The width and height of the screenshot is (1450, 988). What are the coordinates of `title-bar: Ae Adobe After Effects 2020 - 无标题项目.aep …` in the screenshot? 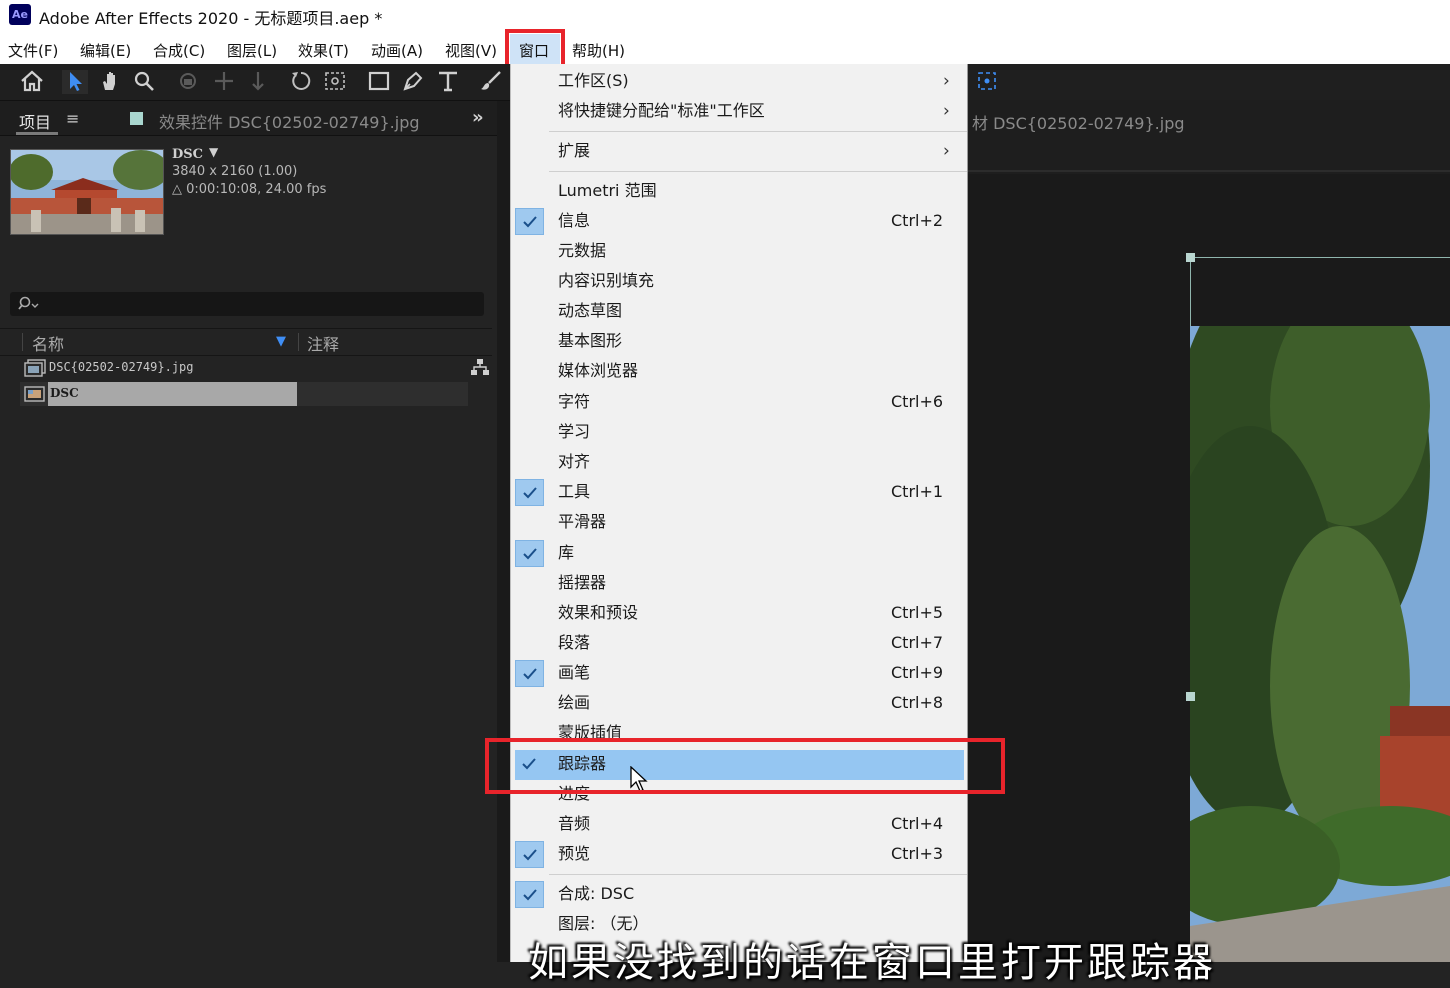 It's located at (725, 16).